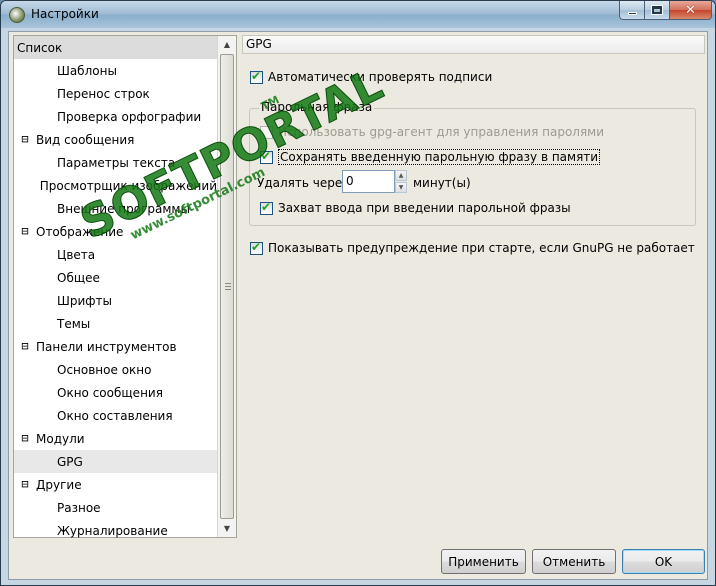 Image resolution: width=716 pixels, height=586 pixels. Describe the element at coordinates (59, 484) in the screenshot. I see `tree-item-label: Другие` at that location.